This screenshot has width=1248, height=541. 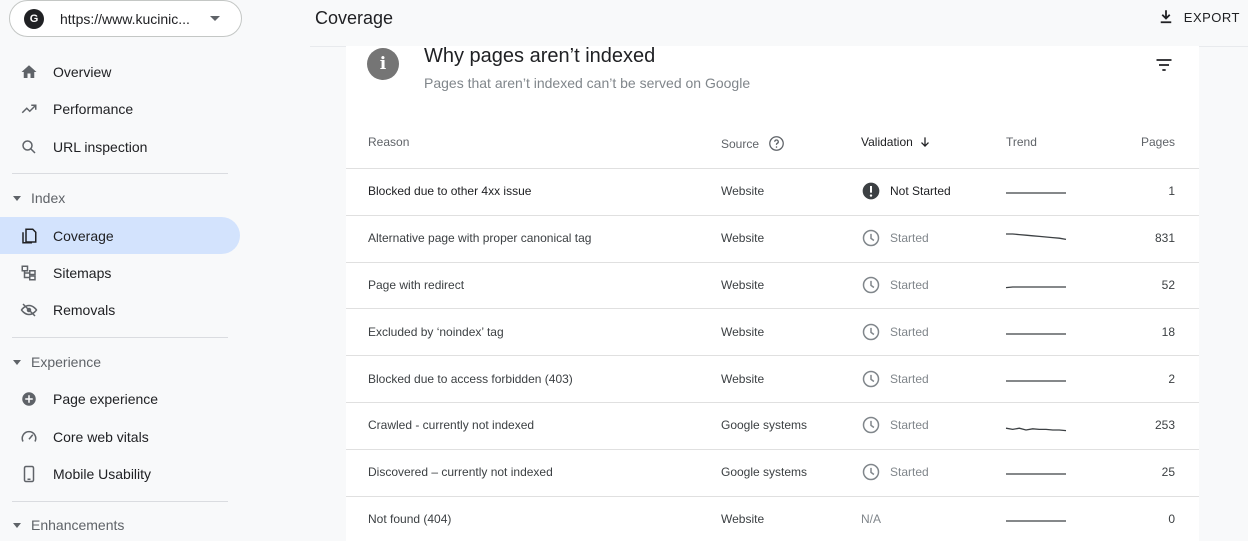 I want to click on arrow-down-icon, so click(x=924, y=142).